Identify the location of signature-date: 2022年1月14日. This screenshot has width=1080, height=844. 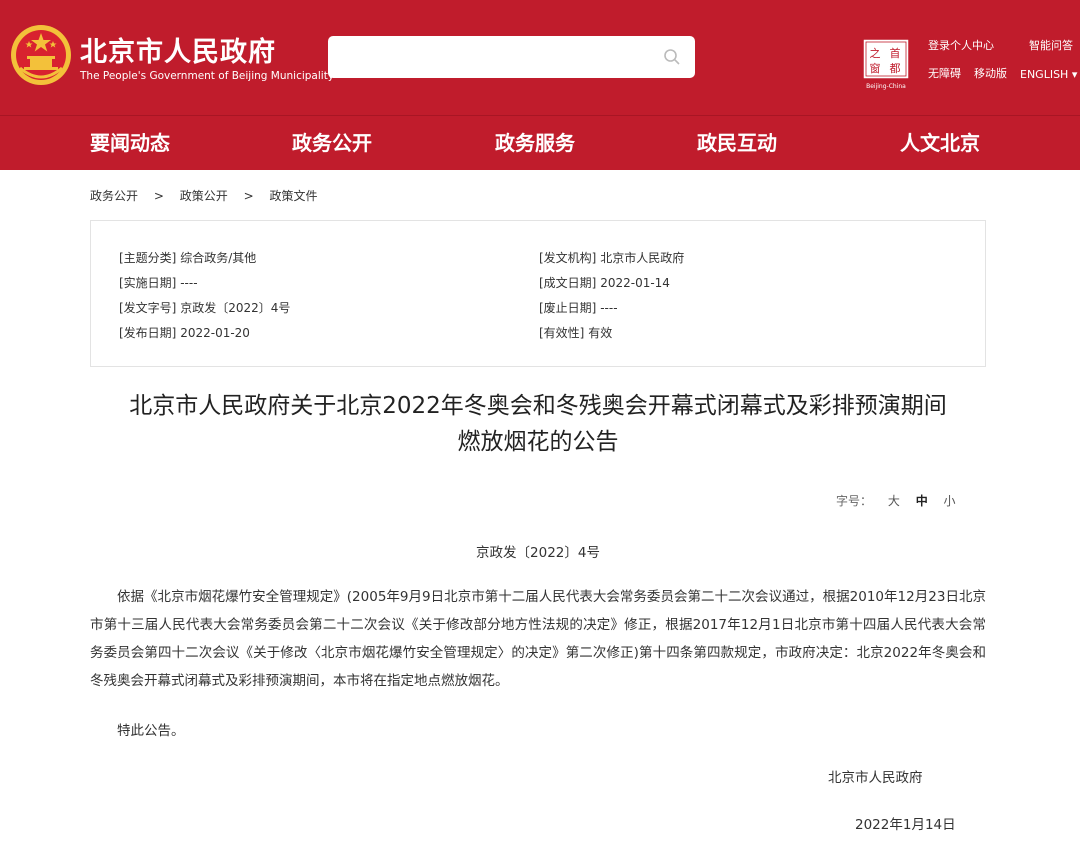
(905, 825).